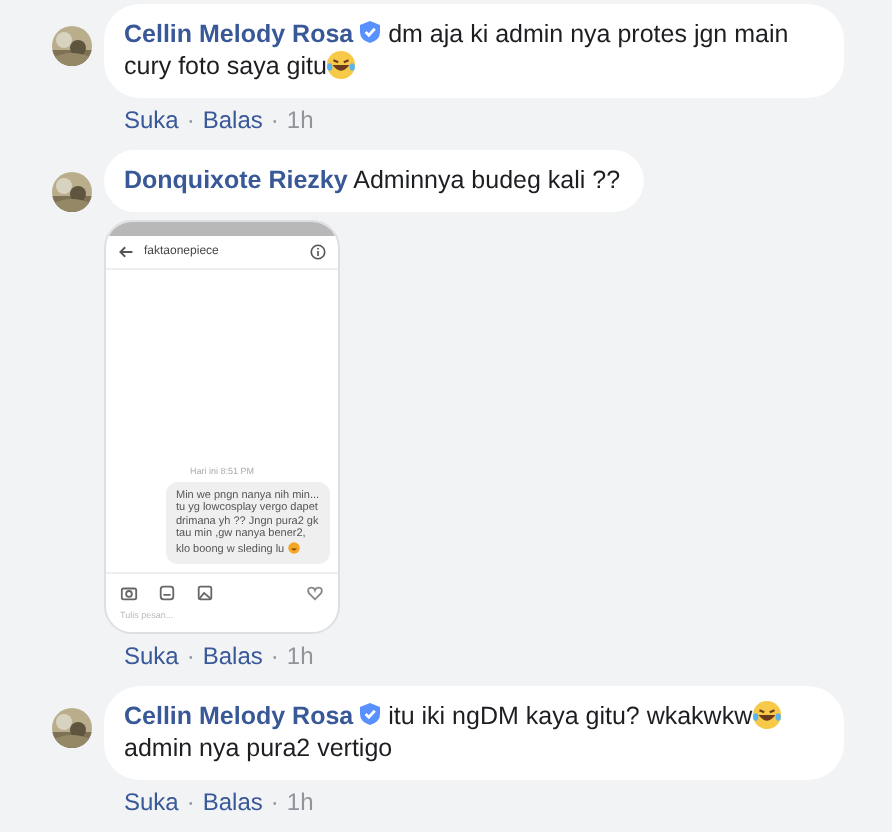 The height and width of the screenshot is (832, 892). What do you see at coordinates (236, 180) in the screenshot?
I see `author-link: Donquixote Riezky` at bounding box center [236, 180].